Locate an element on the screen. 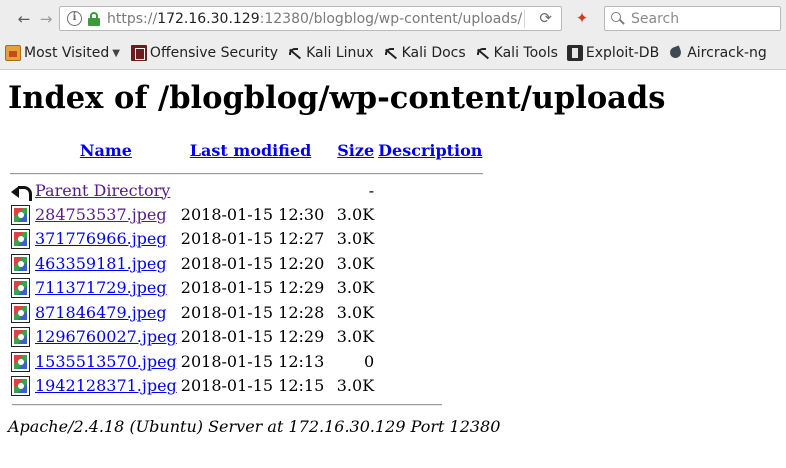  file-size: 0 is located at coordinates (369, 361).